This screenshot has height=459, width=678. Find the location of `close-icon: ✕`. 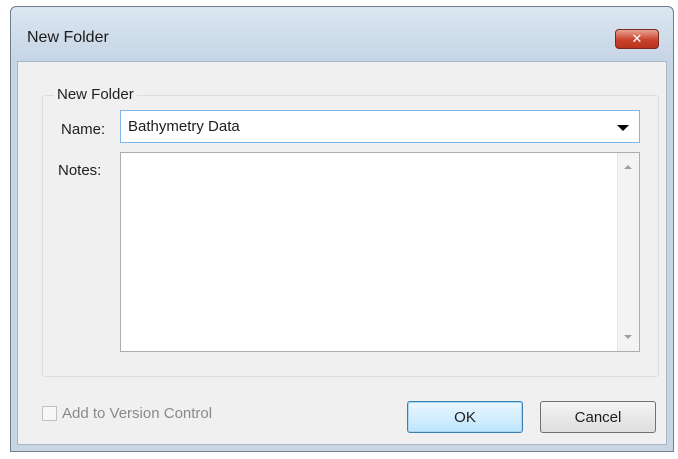

close-icon: ✕ is located at coordinates (637, 39).